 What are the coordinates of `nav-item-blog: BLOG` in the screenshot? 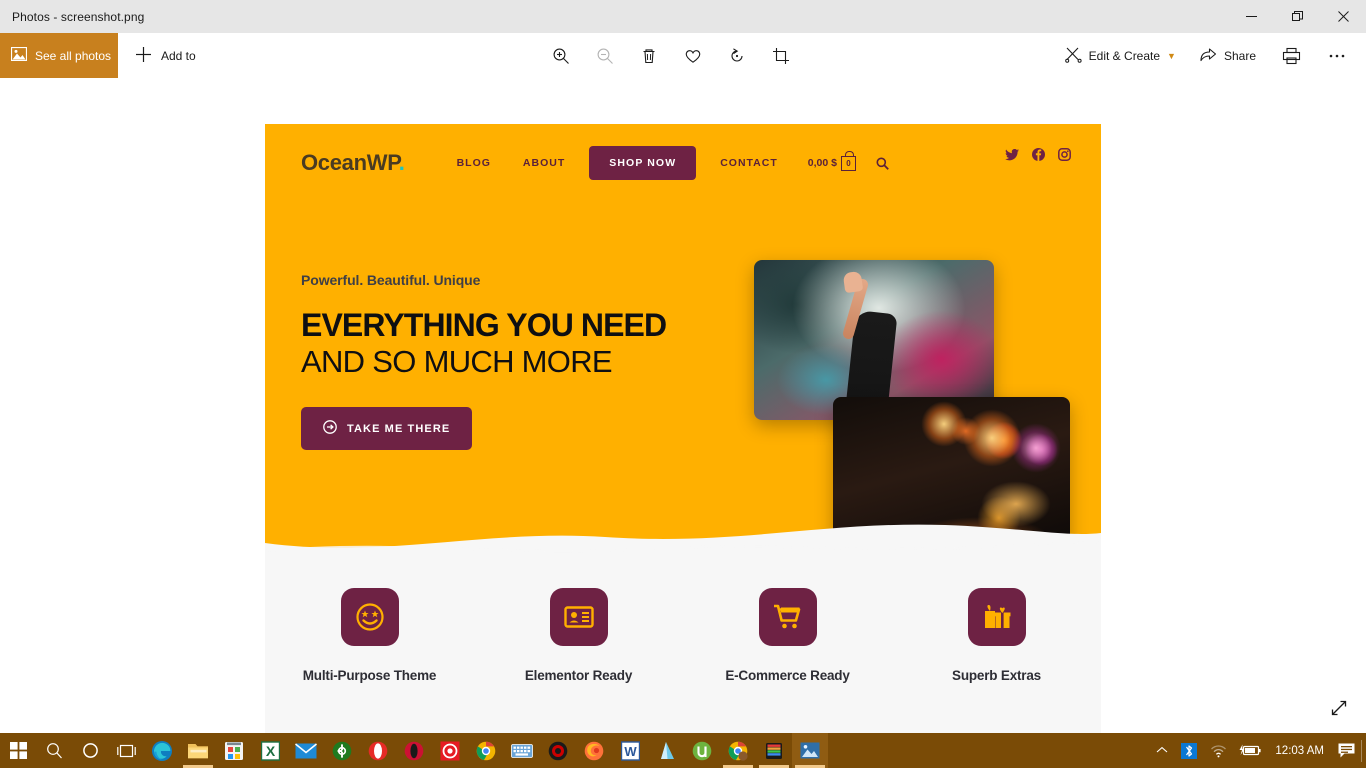 It's located at (474, 163).